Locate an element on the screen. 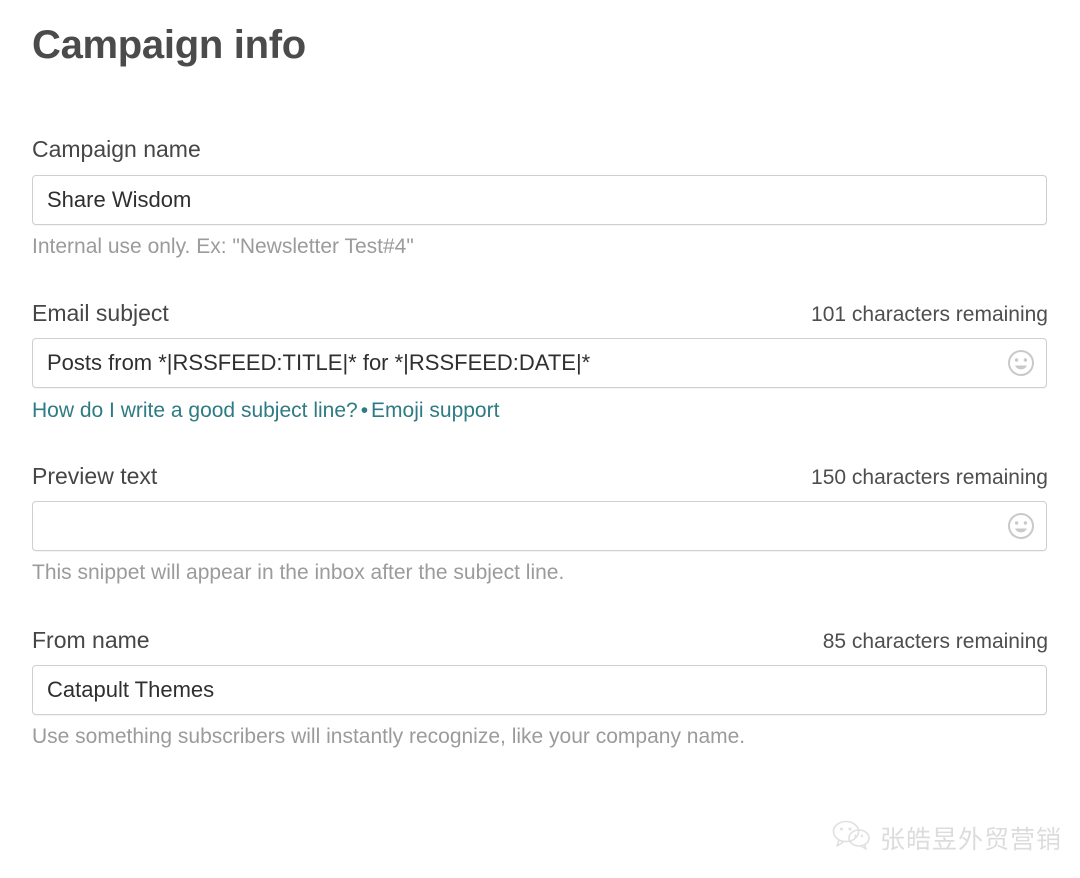  preview-text-char-counter: 150 characters remaining is located at coordinates (929, 477).